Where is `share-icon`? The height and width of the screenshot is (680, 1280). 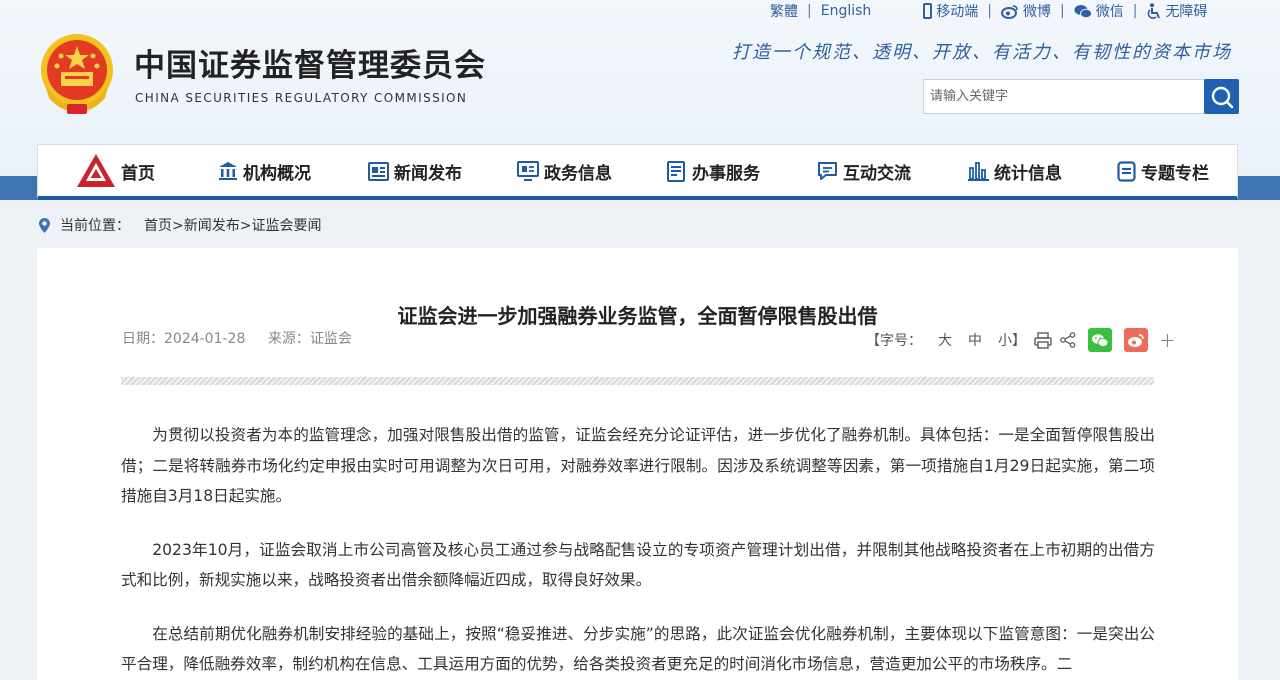 share-icon is located at coordinates (1068, 340).